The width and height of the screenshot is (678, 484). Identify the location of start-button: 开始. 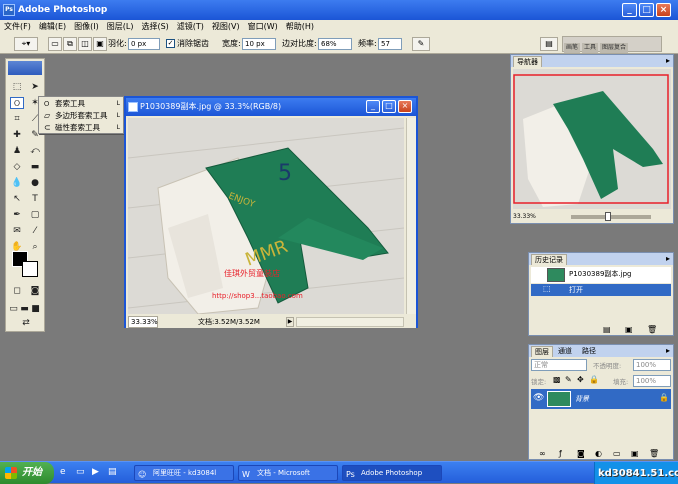
(27, 473).